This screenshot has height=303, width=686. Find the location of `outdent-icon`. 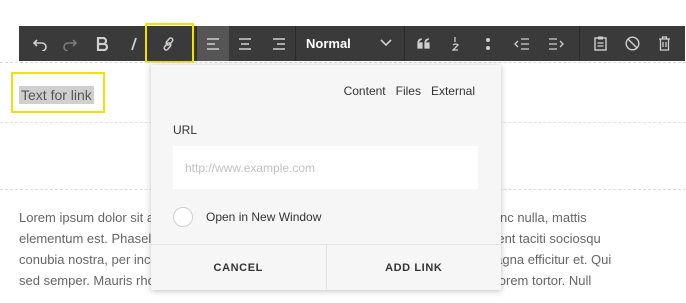

outdent-icon is located at coordinates (521, 43).